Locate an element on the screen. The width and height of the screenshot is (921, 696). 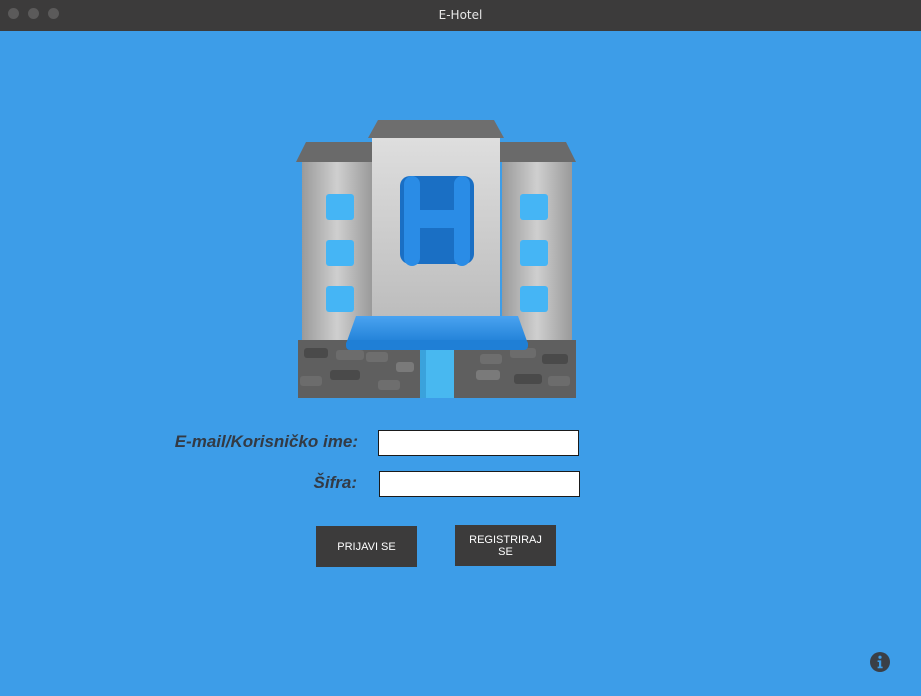
email-username-input is located at coordinates (478, 443).